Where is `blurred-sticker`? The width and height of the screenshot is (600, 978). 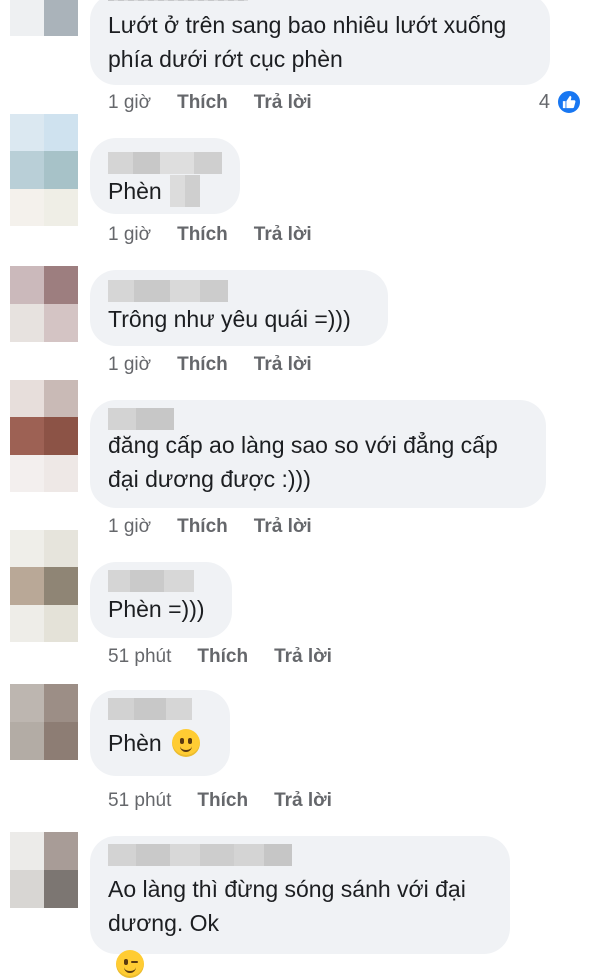
blurred-sticker is located at coordinates (184, 191).